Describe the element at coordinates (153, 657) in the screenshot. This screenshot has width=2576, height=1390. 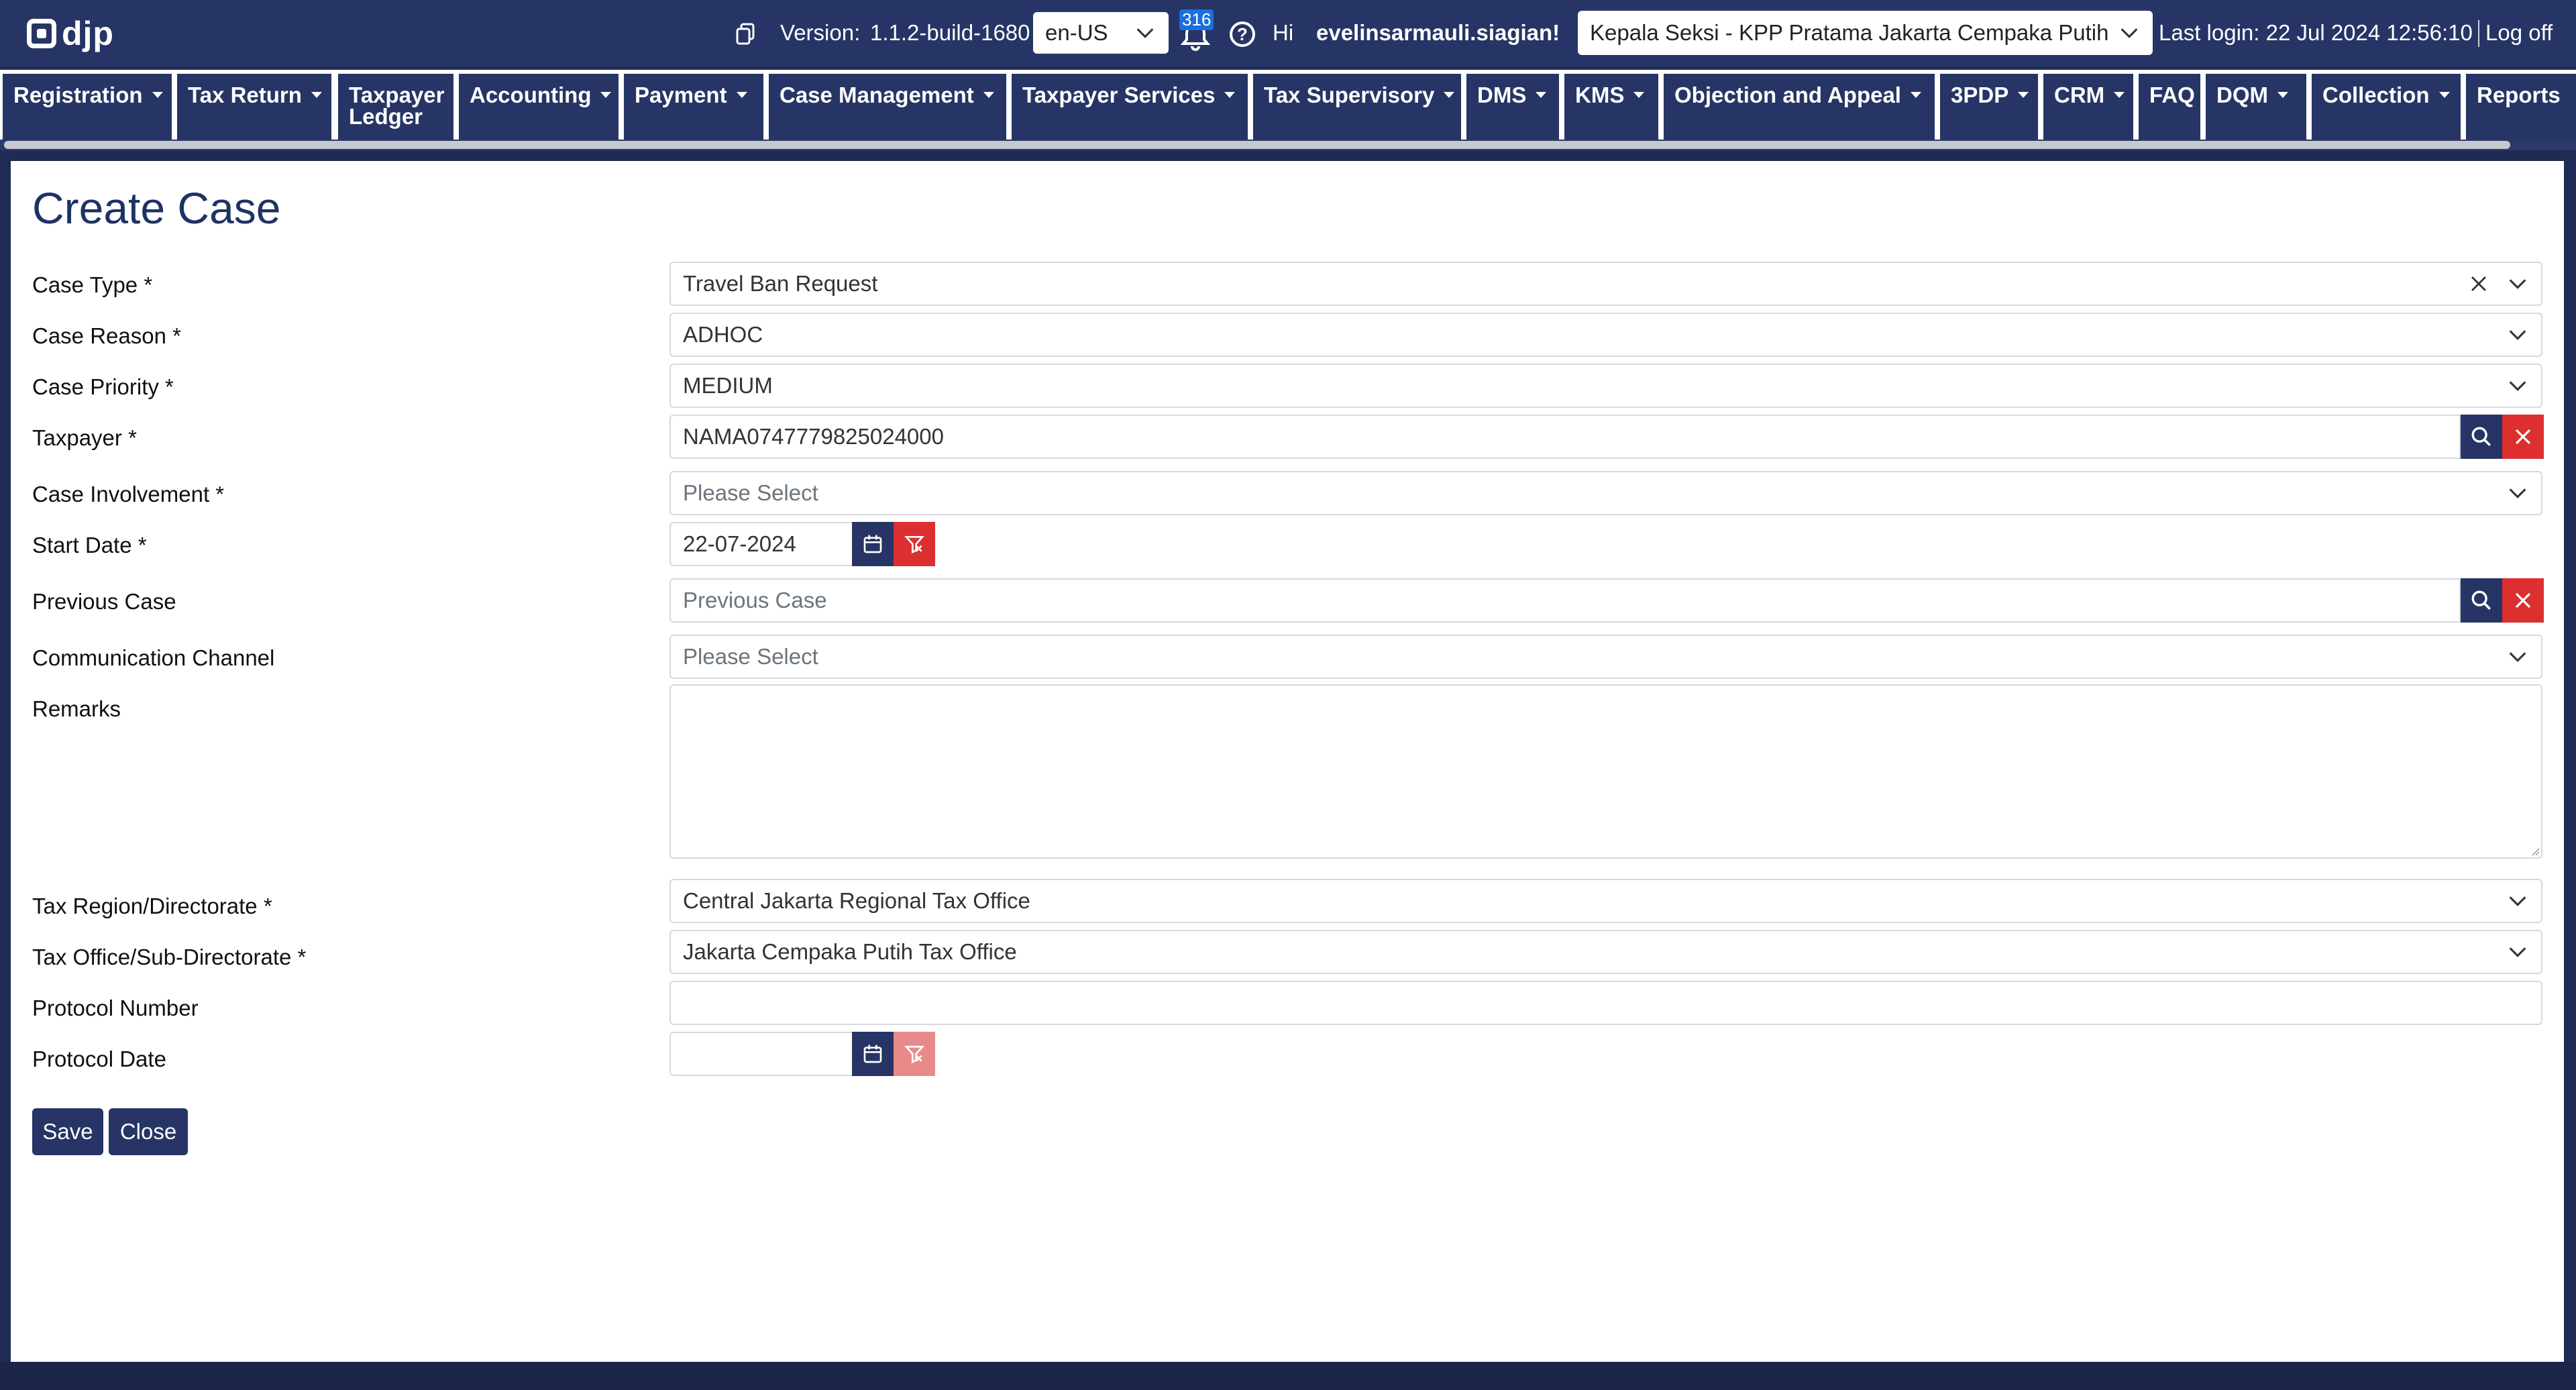
I see `communication-channel-label: Communication Channel` at that location.